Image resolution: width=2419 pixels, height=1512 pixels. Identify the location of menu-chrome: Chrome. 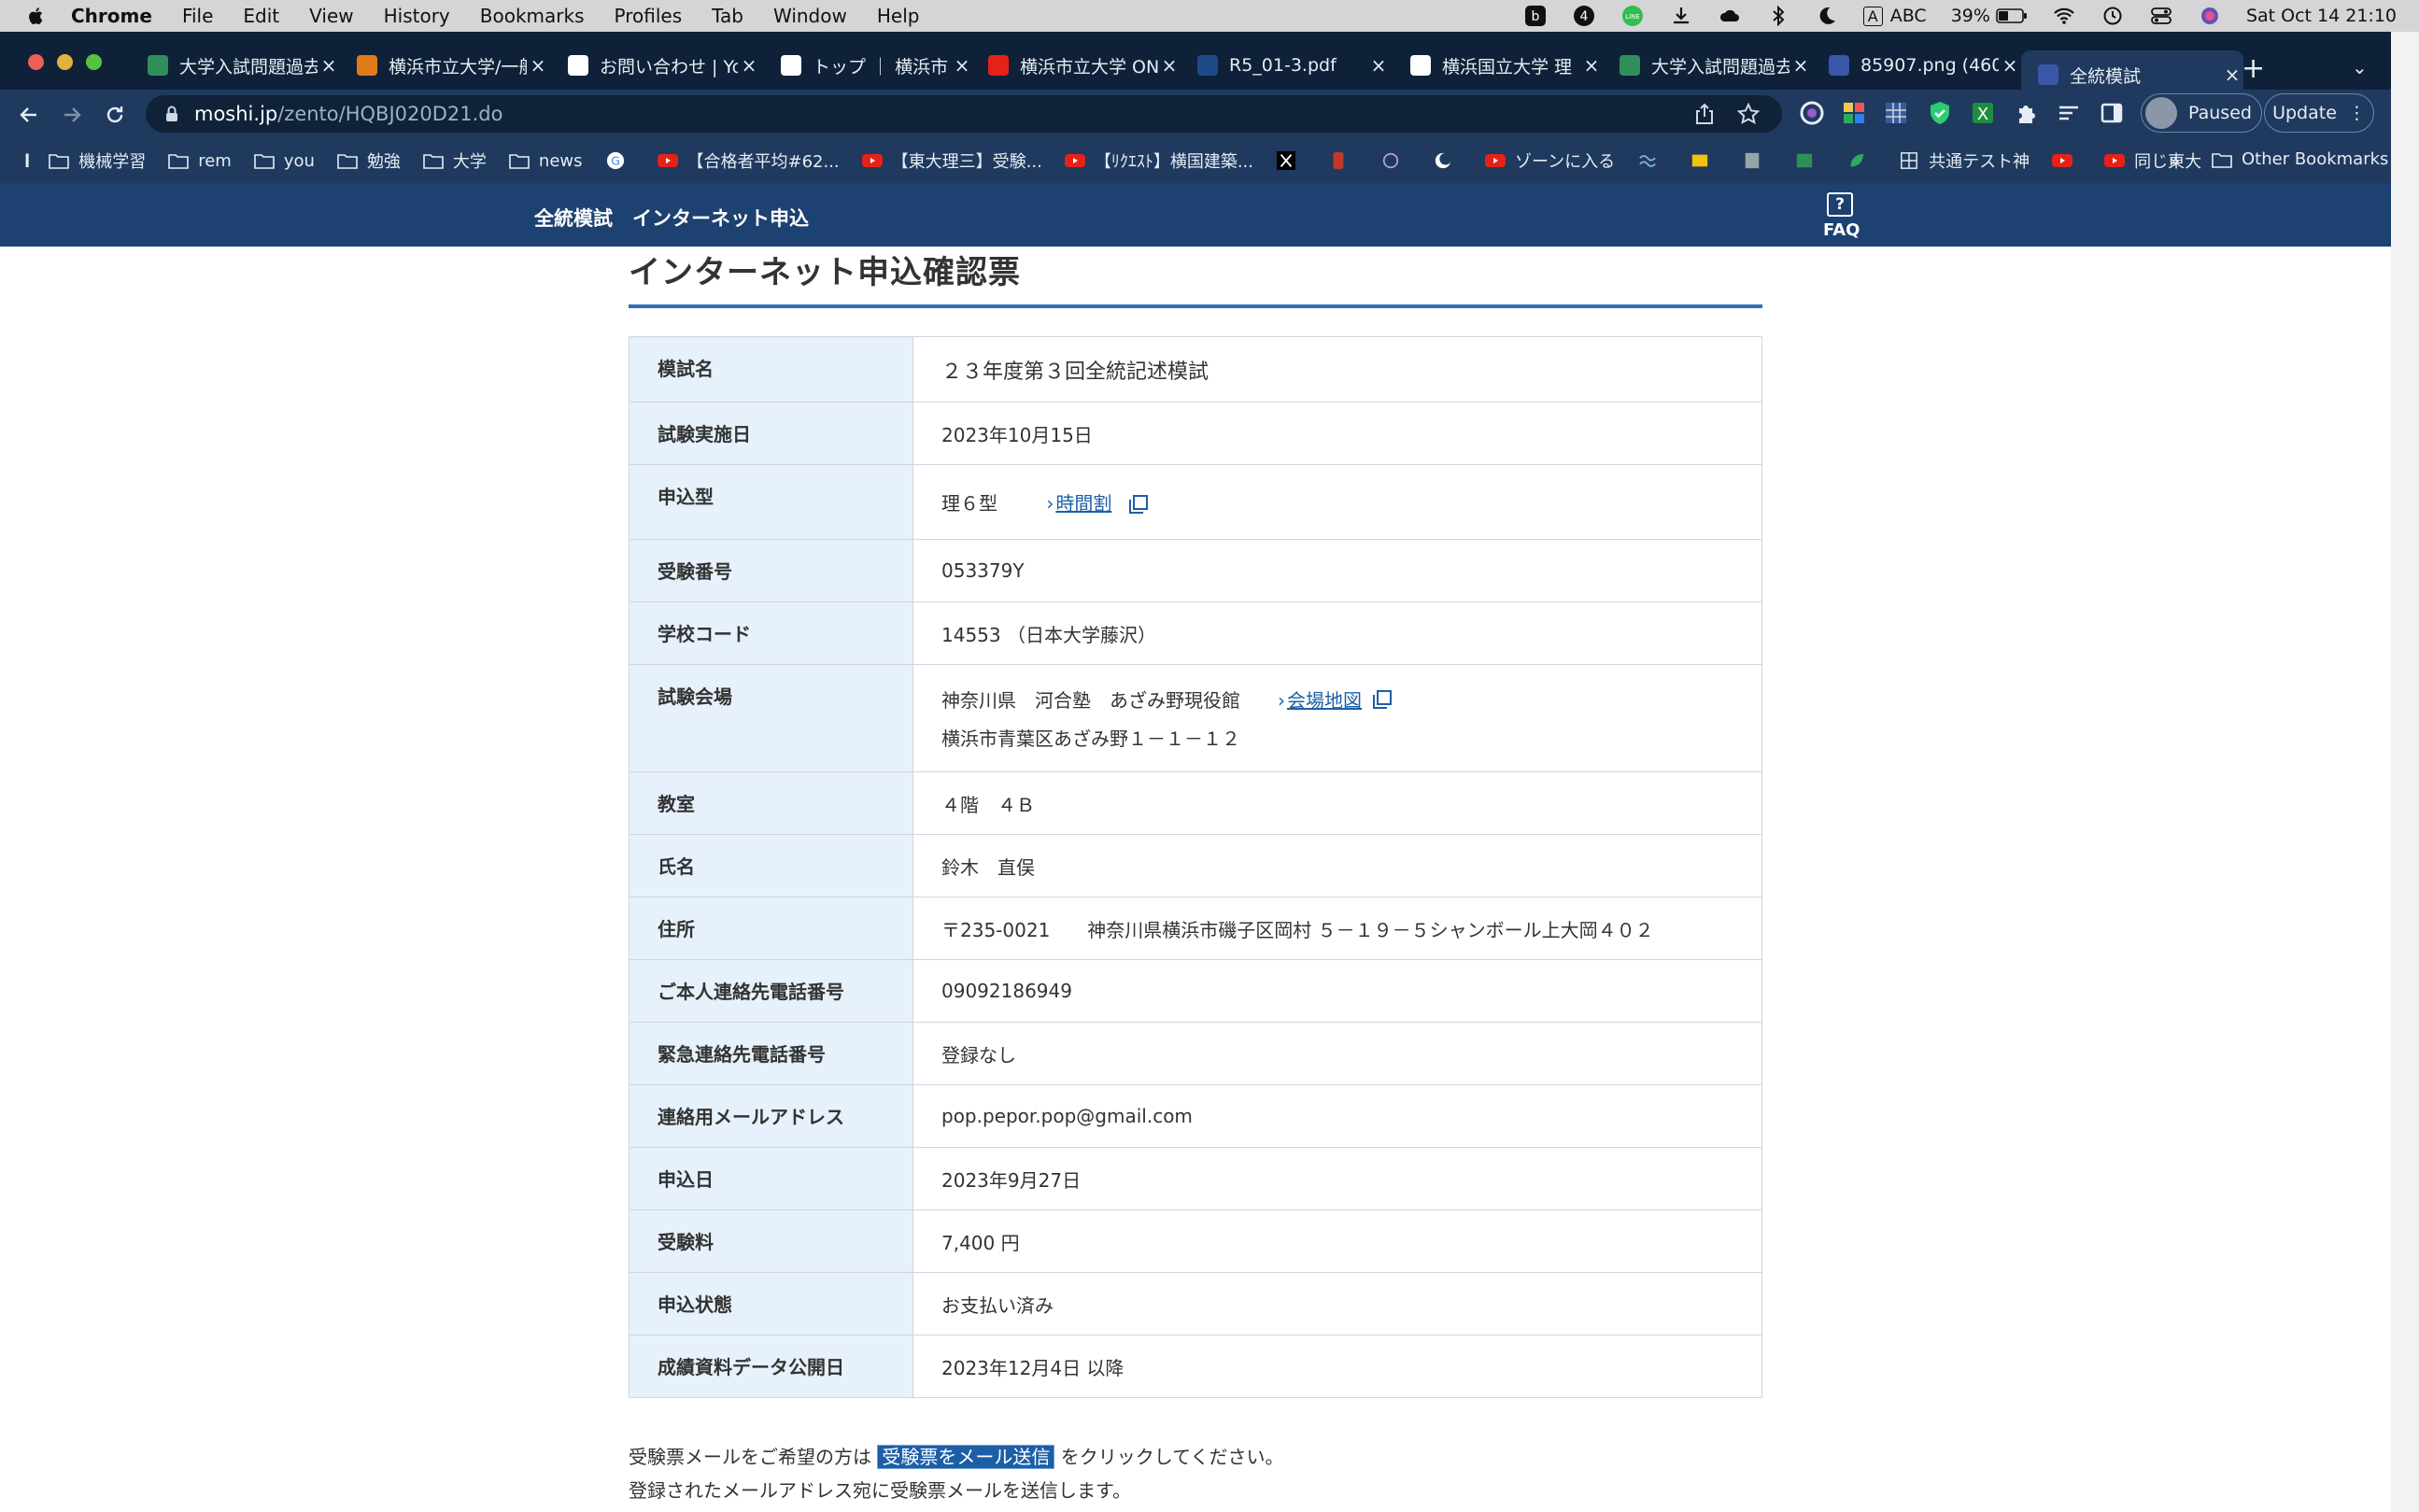
(111, 16).